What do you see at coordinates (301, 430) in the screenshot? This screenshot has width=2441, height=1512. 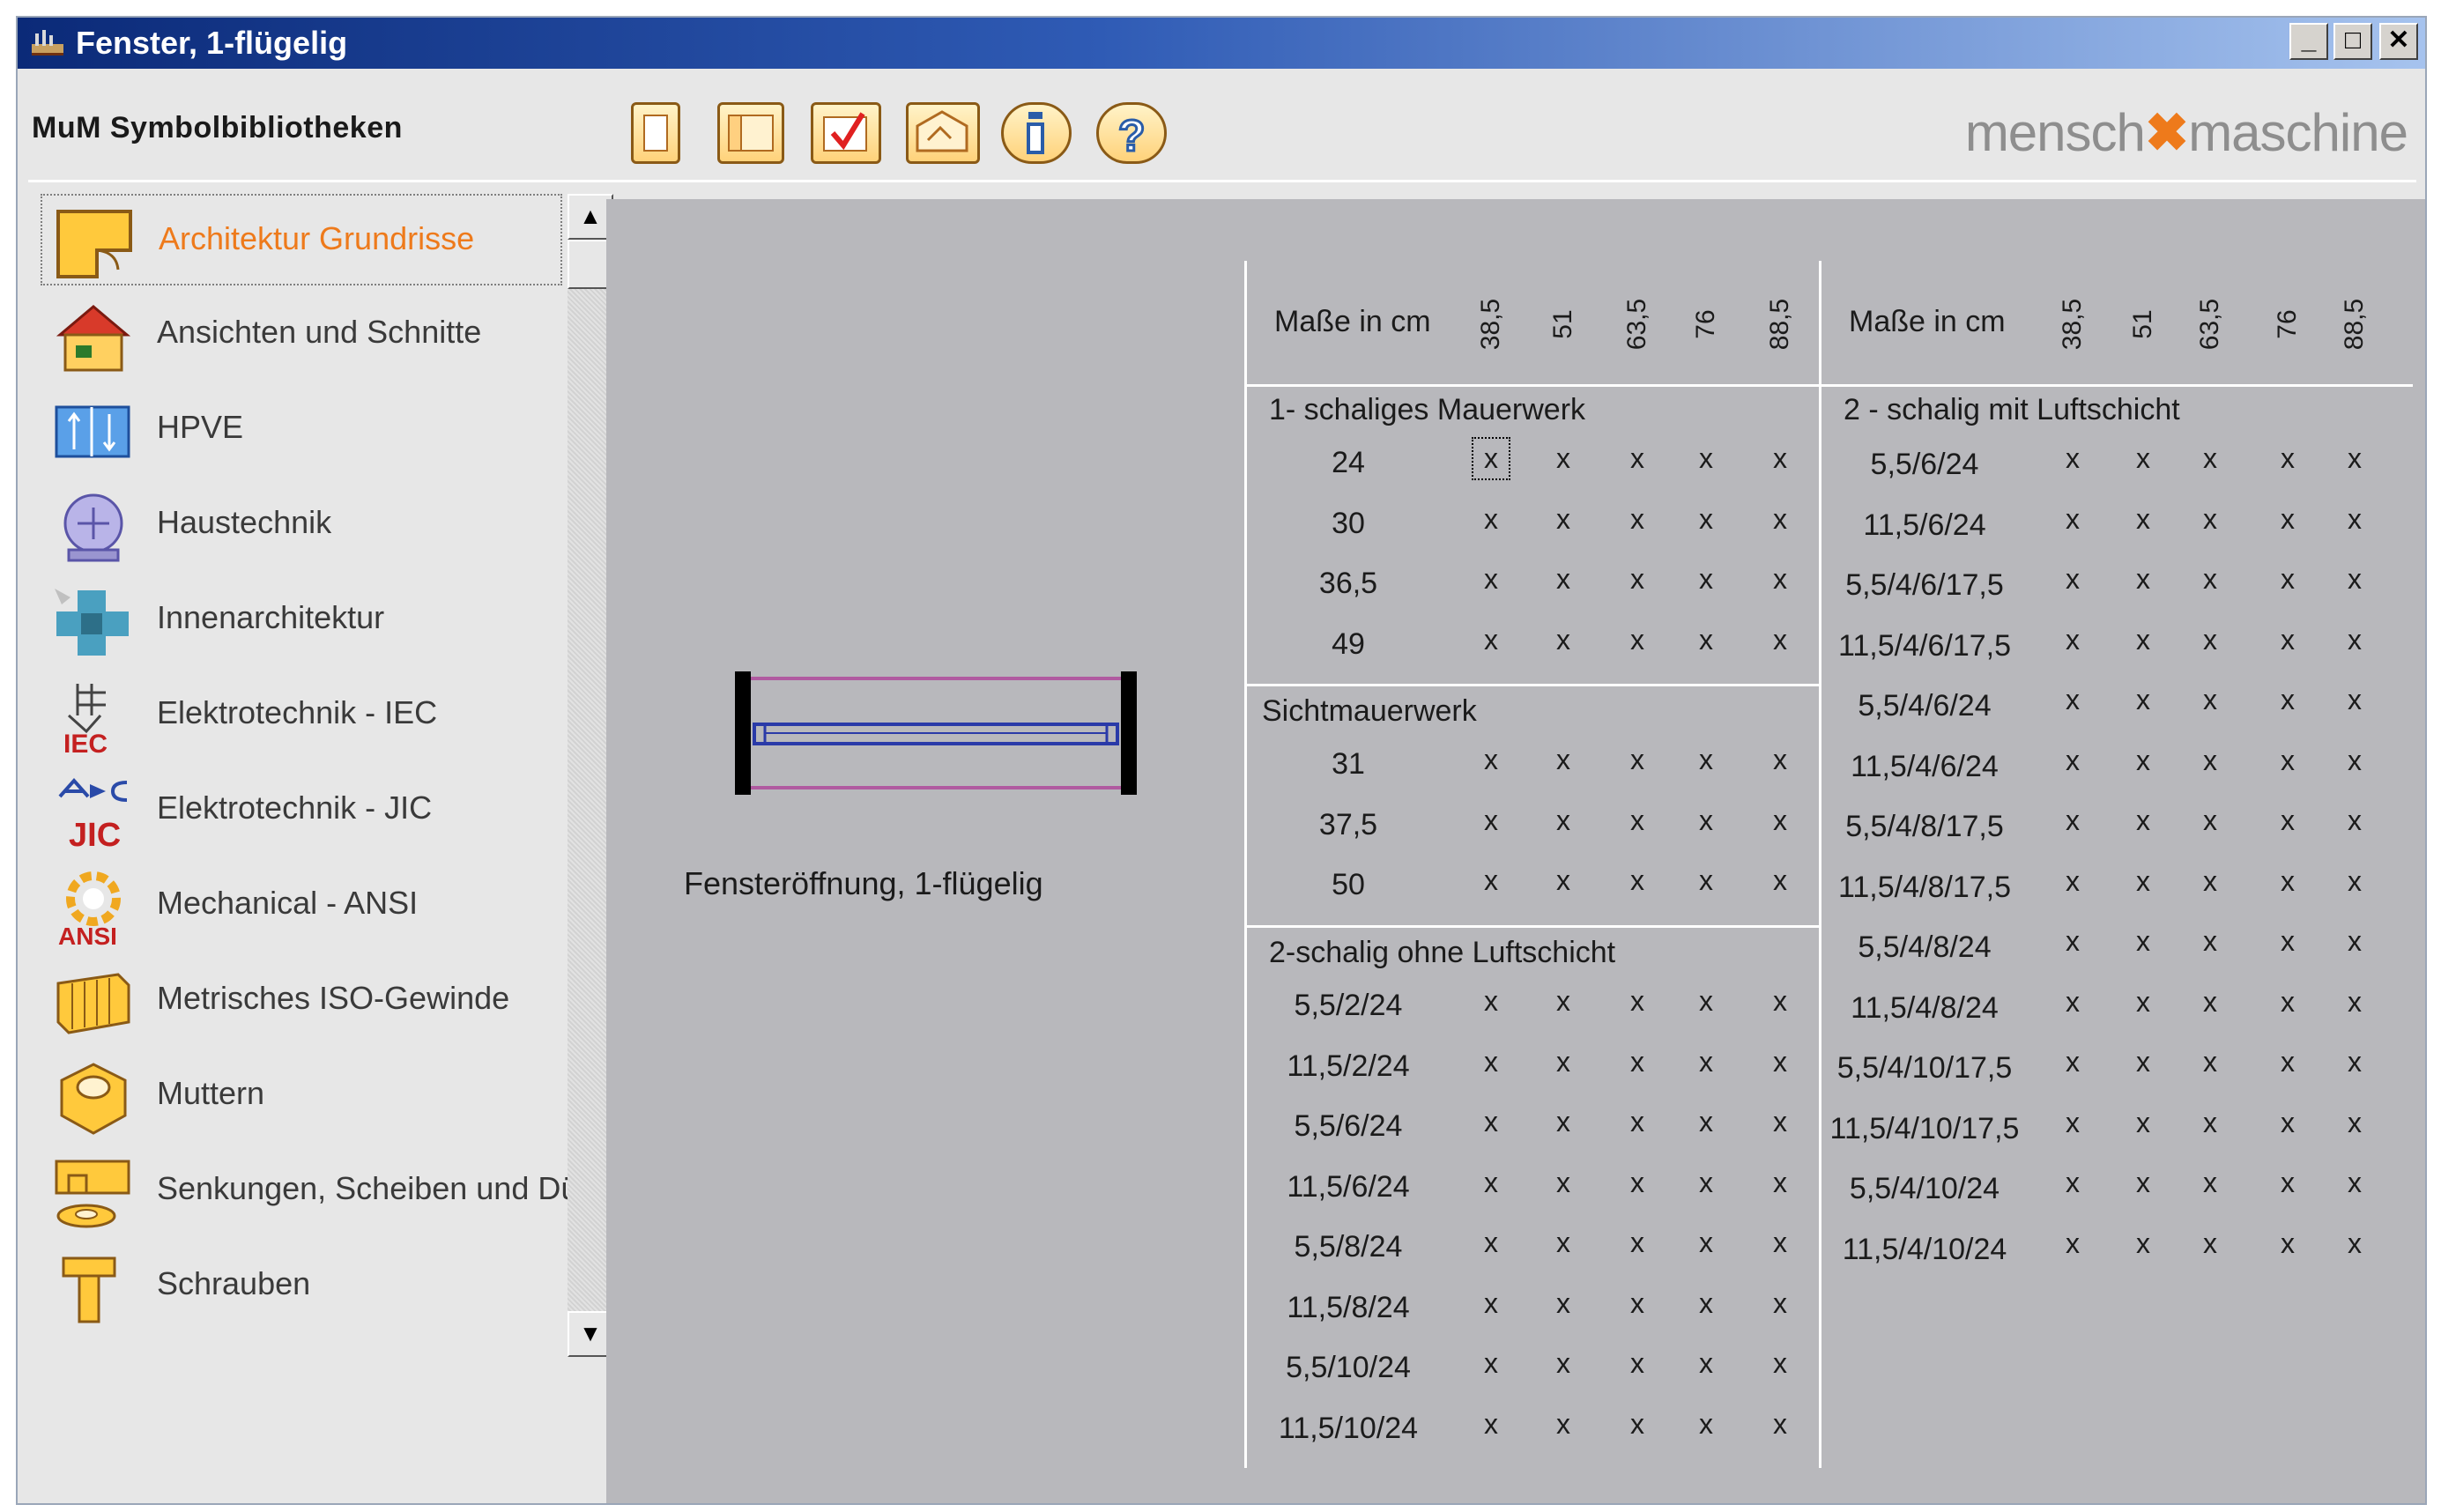 I see `library-item-hpve: HPVE` at bounding box center [301, 430].